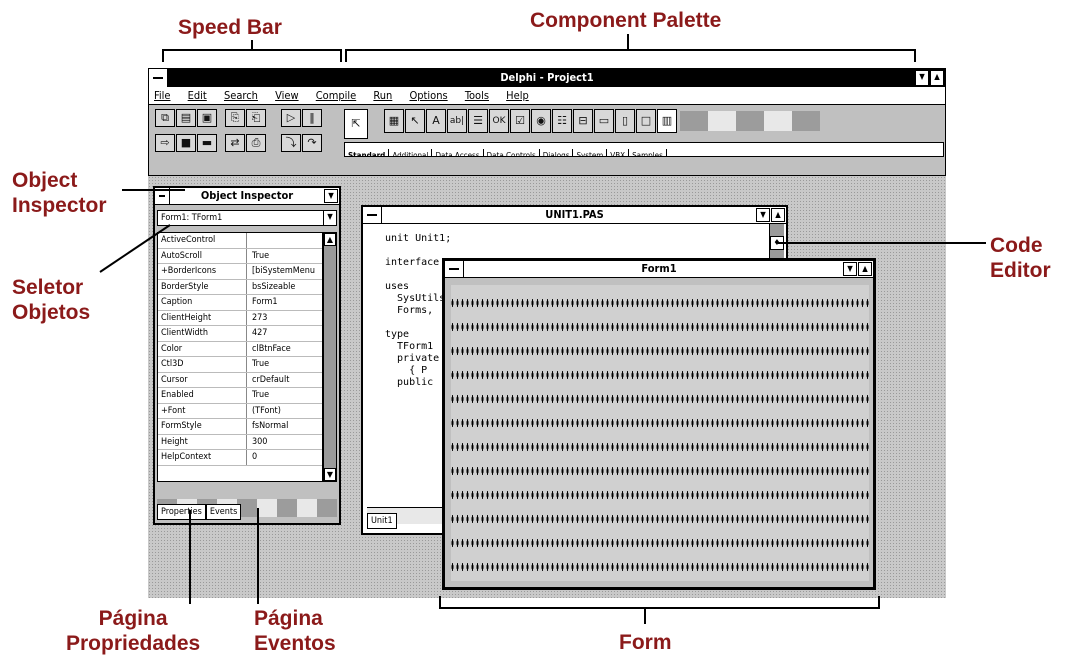 This screenshot has width=1074, height=660. What do you see at coordinates (186, 118) in the screenshot?
I see `save-all-icon: ▤` at bounding box center [186, 118].